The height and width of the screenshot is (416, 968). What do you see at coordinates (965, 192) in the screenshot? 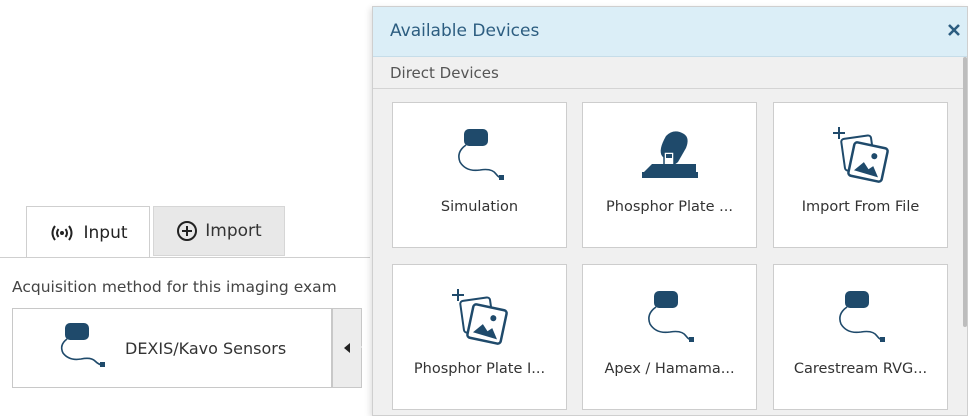
I see `panel-scrollbar` at bounding box center [965, 192].